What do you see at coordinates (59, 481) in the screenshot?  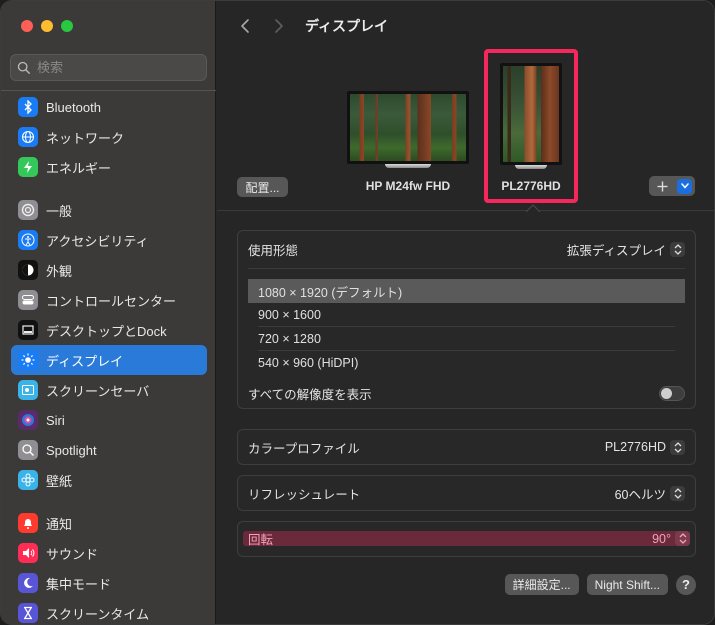 I see `sidebar-item-label: 壁紙` at bounding box center [59, 481].